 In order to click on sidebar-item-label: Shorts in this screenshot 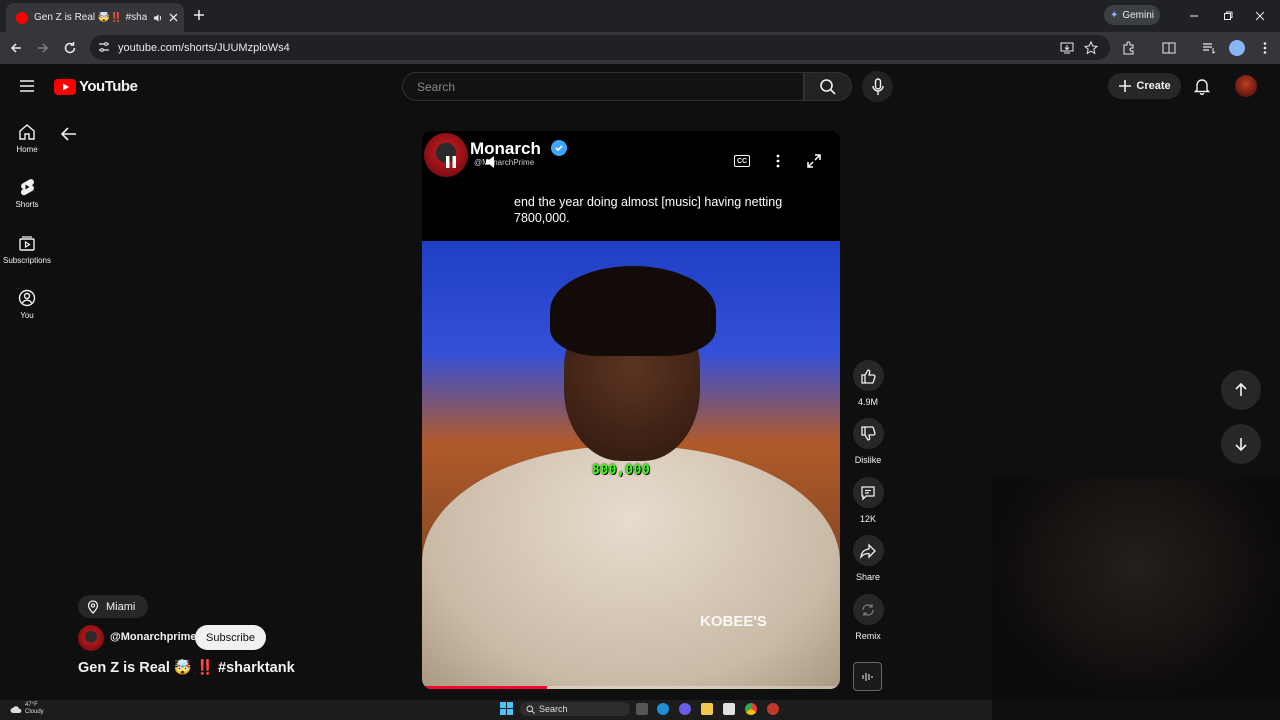, I will do `click(27, 204)`.